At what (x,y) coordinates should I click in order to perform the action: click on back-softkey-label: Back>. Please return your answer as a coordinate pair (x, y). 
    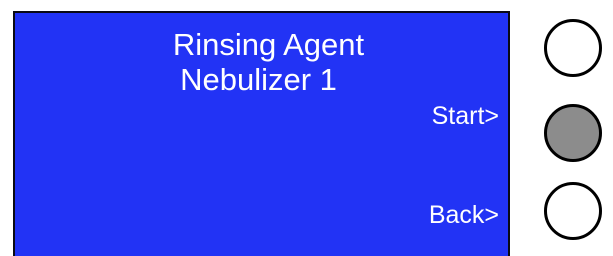
    Looking at the image, I should click on (463, 215).